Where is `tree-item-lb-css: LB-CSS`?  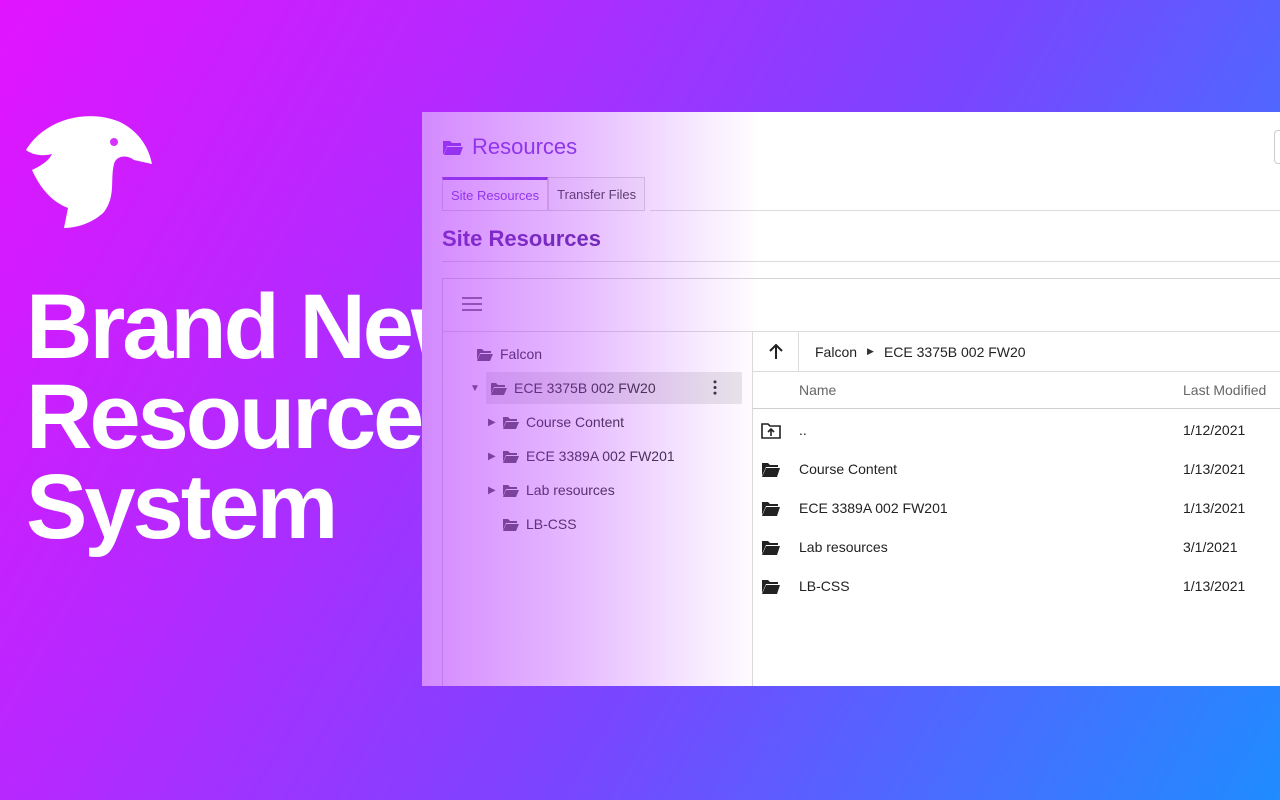
tree-item-lb-css: LB-CSS is located at coordinates (620, 524).